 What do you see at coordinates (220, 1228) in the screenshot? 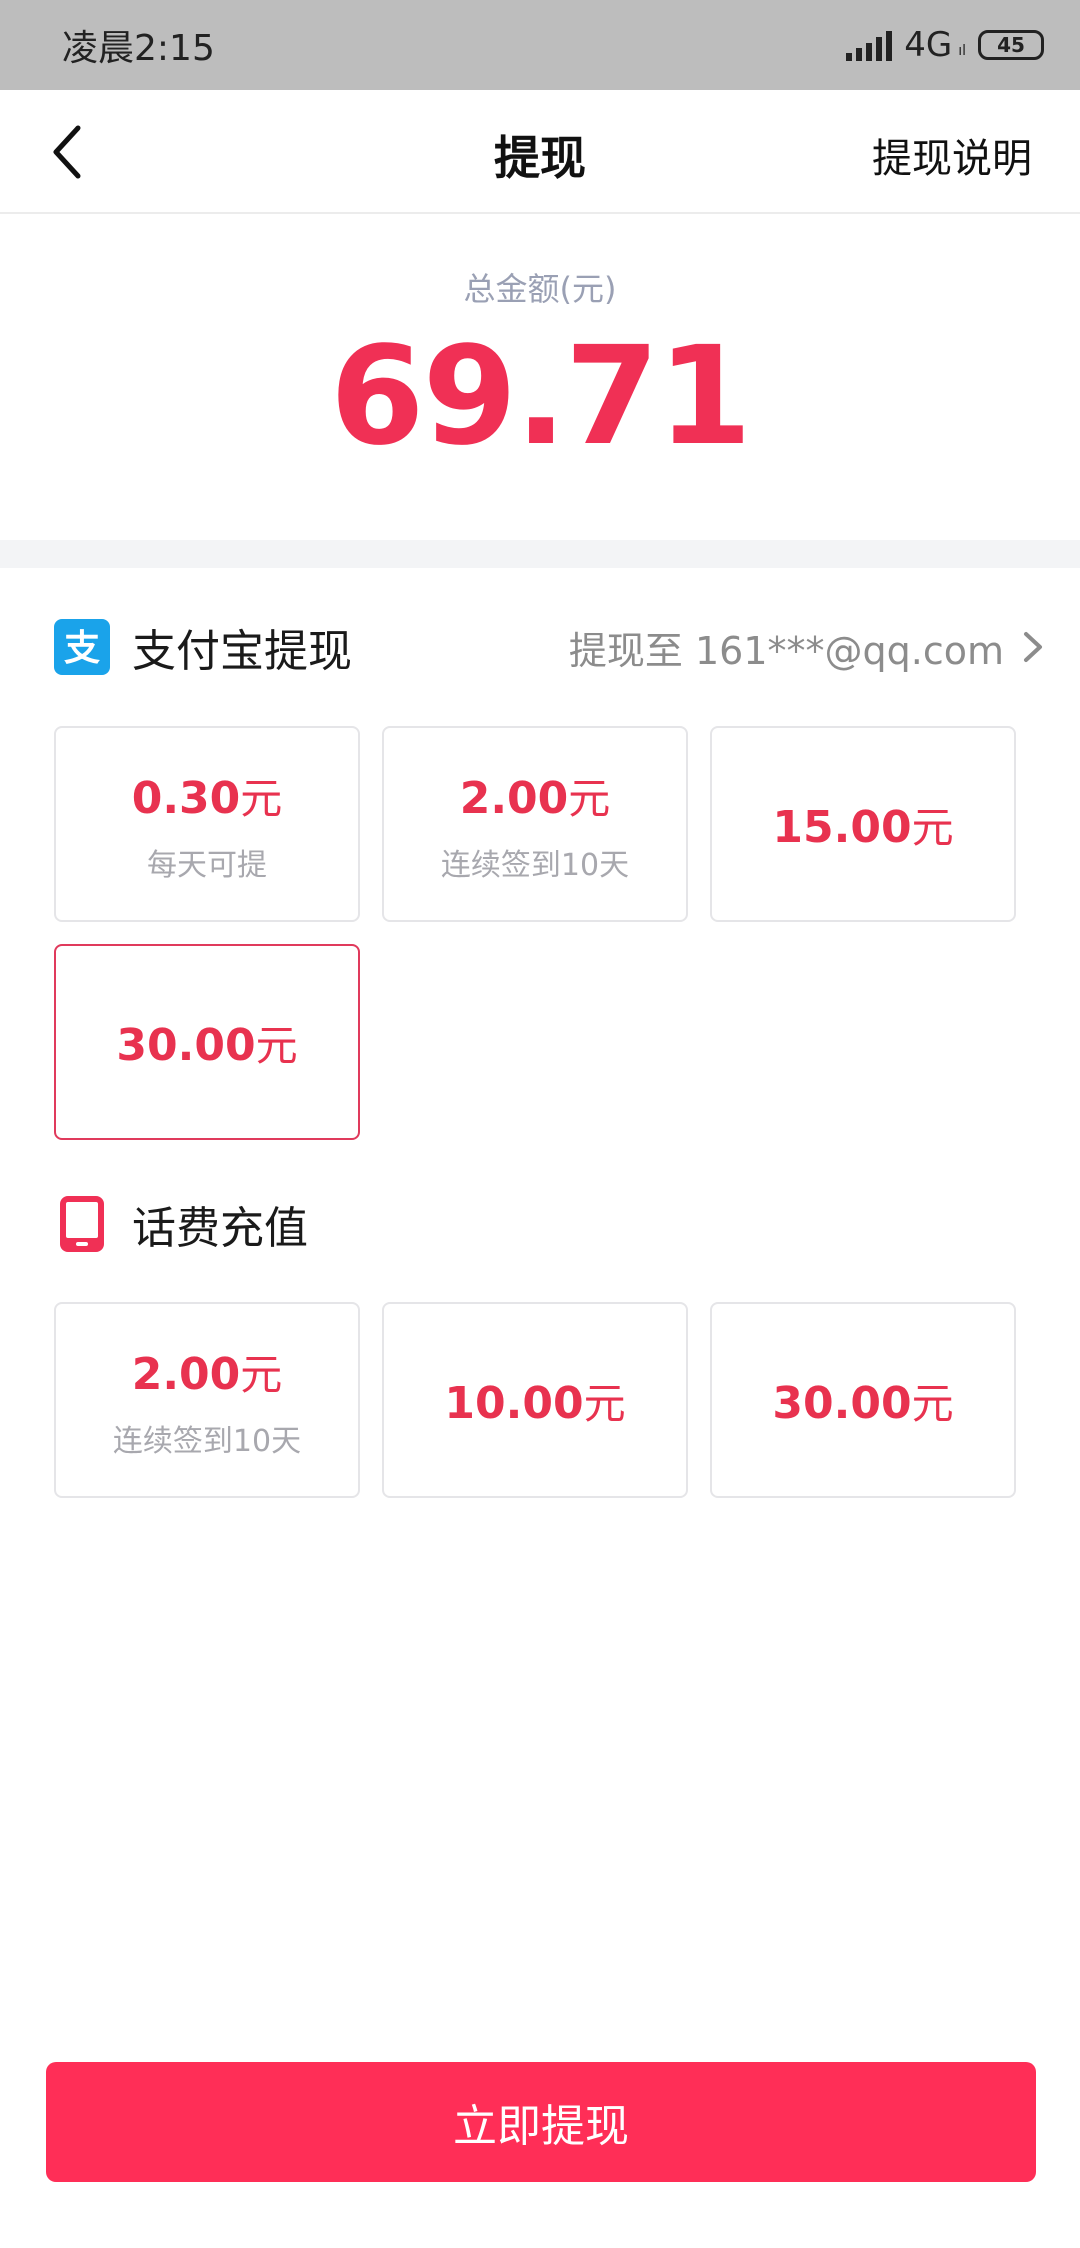
I see `phone-section-title: 话费充值` at bounding box center [220, 1228].